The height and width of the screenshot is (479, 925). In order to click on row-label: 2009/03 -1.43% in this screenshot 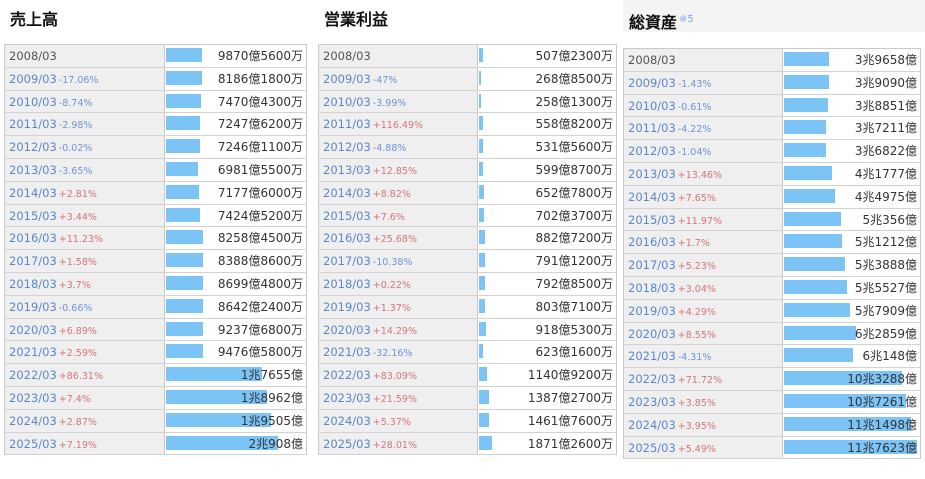, I will do `click(703, 82)`.